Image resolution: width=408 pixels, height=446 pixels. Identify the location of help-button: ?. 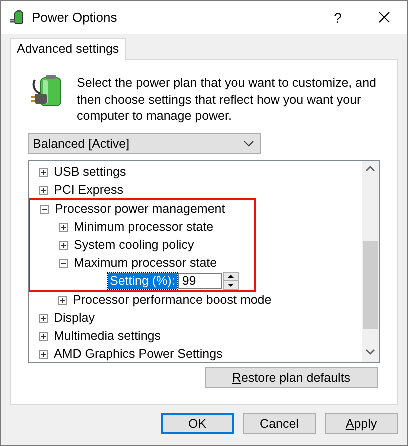
(338, 17).